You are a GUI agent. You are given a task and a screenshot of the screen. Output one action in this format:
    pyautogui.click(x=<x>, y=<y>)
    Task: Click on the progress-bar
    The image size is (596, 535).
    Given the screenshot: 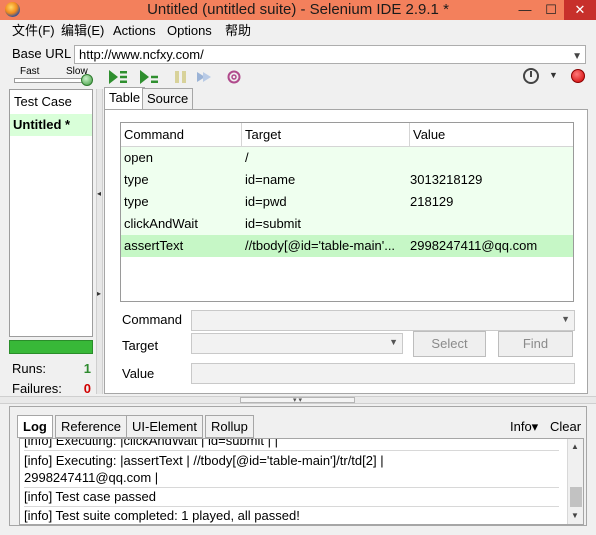 What is the action you would take?
    pyautogui.click(x=51, y=347)
    